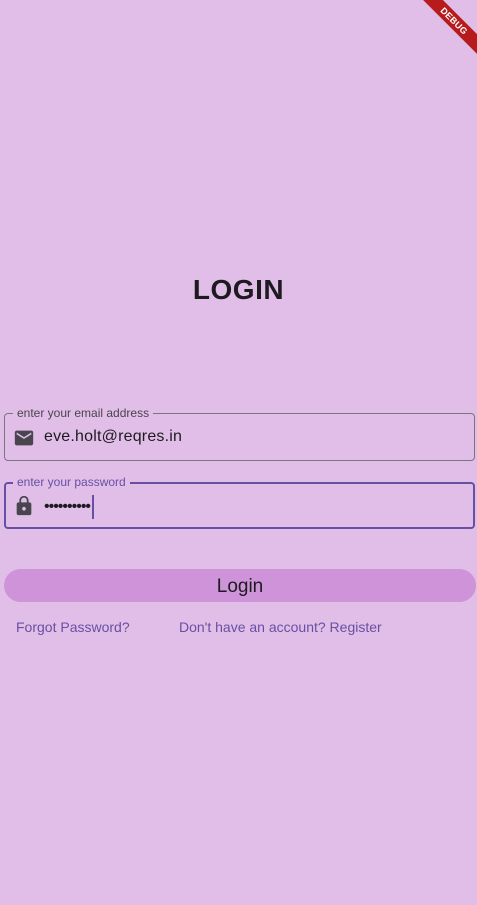 This screenshot has width=477, height=905. Describe the element at coordinates (71, 482) in the screenshot. I see `password-field-label: enter your password` at that location.